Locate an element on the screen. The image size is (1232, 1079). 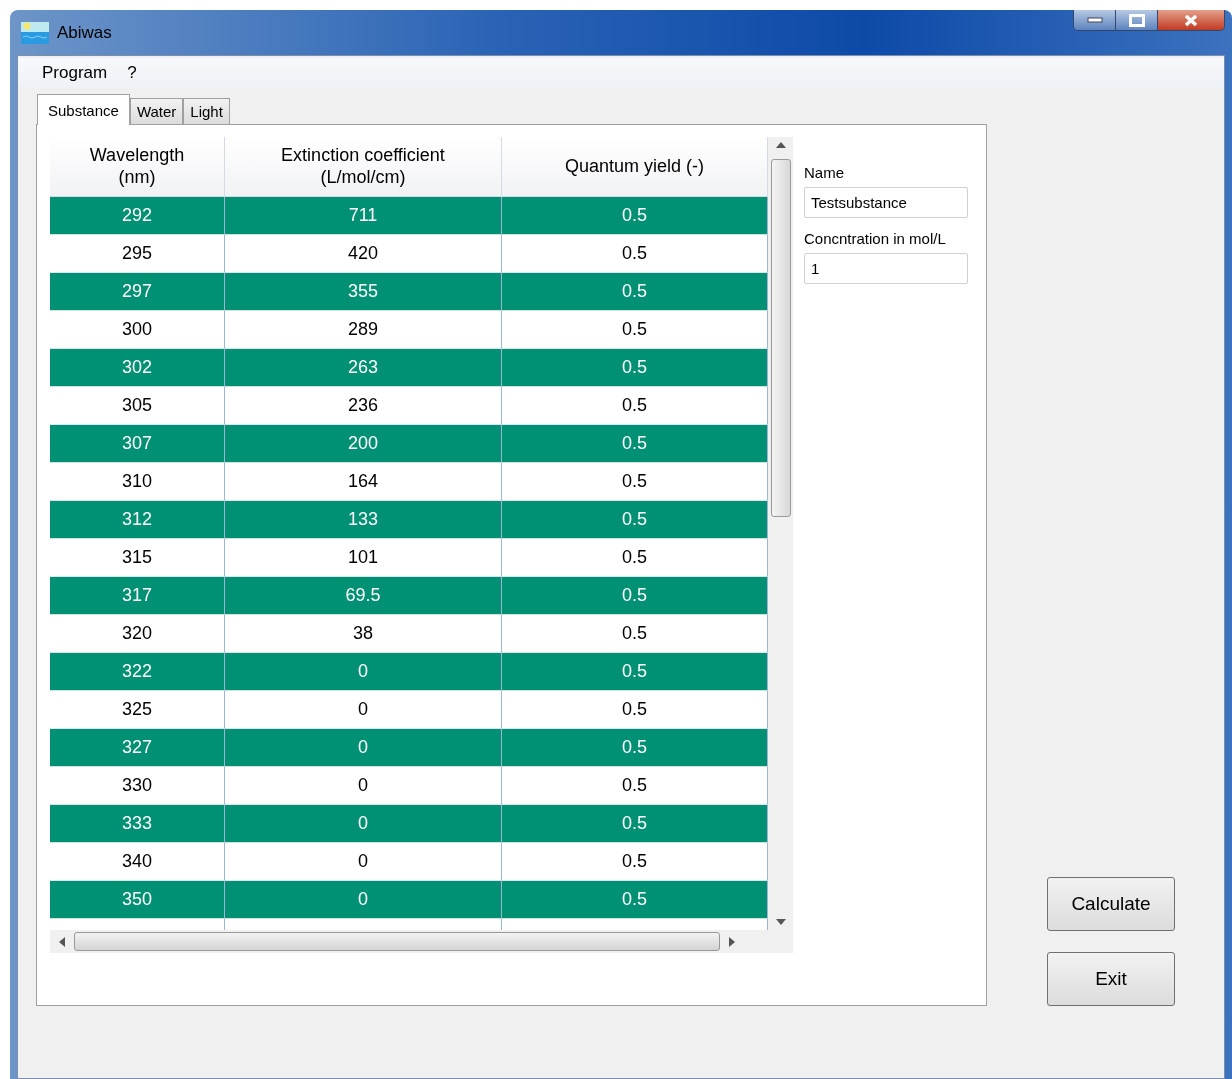
column-header: Extinction coefficient (L/mol/cm) is located at coordinates (363, 167).